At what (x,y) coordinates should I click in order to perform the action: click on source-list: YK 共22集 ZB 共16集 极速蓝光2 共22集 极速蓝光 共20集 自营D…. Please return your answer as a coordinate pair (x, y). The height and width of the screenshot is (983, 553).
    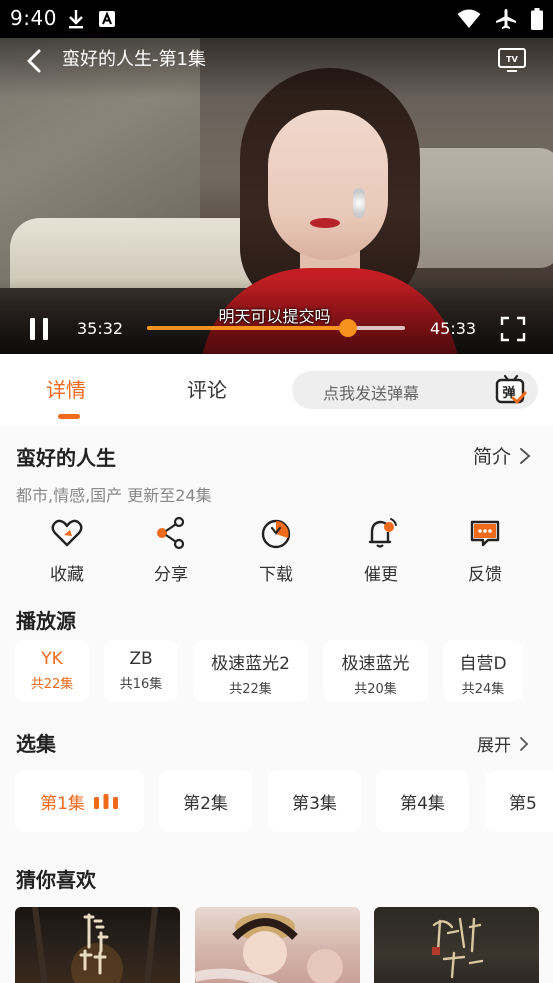
    Looking at the image, I should click on (284, 671).